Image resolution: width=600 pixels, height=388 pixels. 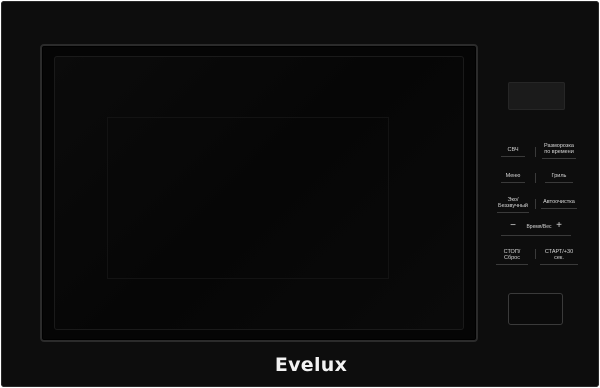 I want to click on plus-button: +, so click(x=559, y=226).